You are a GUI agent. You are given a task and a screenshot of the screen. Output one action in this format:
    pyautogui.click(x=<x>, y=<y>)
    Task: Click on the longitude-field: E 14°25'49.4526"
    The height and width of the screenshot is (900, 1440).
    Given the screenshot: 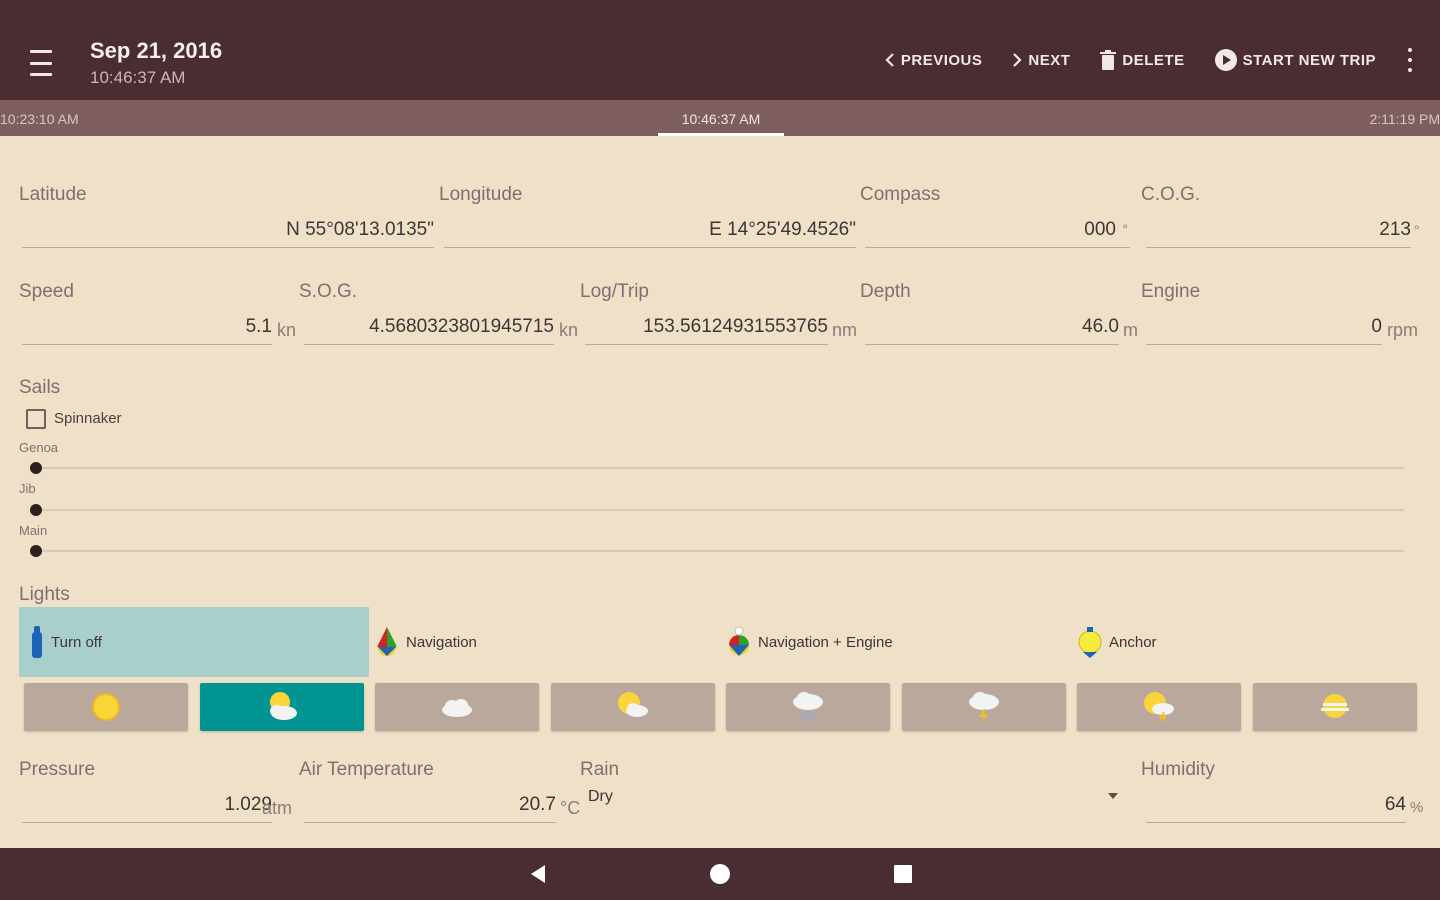 What is the action you would take?
    pyautogui.click(x=650, y=233)
    